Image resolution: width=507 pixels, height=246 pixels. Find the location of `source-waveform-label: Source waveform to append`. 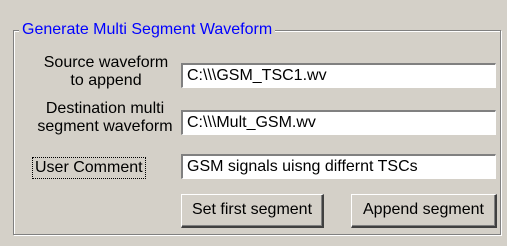

source-waveform-label: Source waveform to append is located at coordinates (106, 72).